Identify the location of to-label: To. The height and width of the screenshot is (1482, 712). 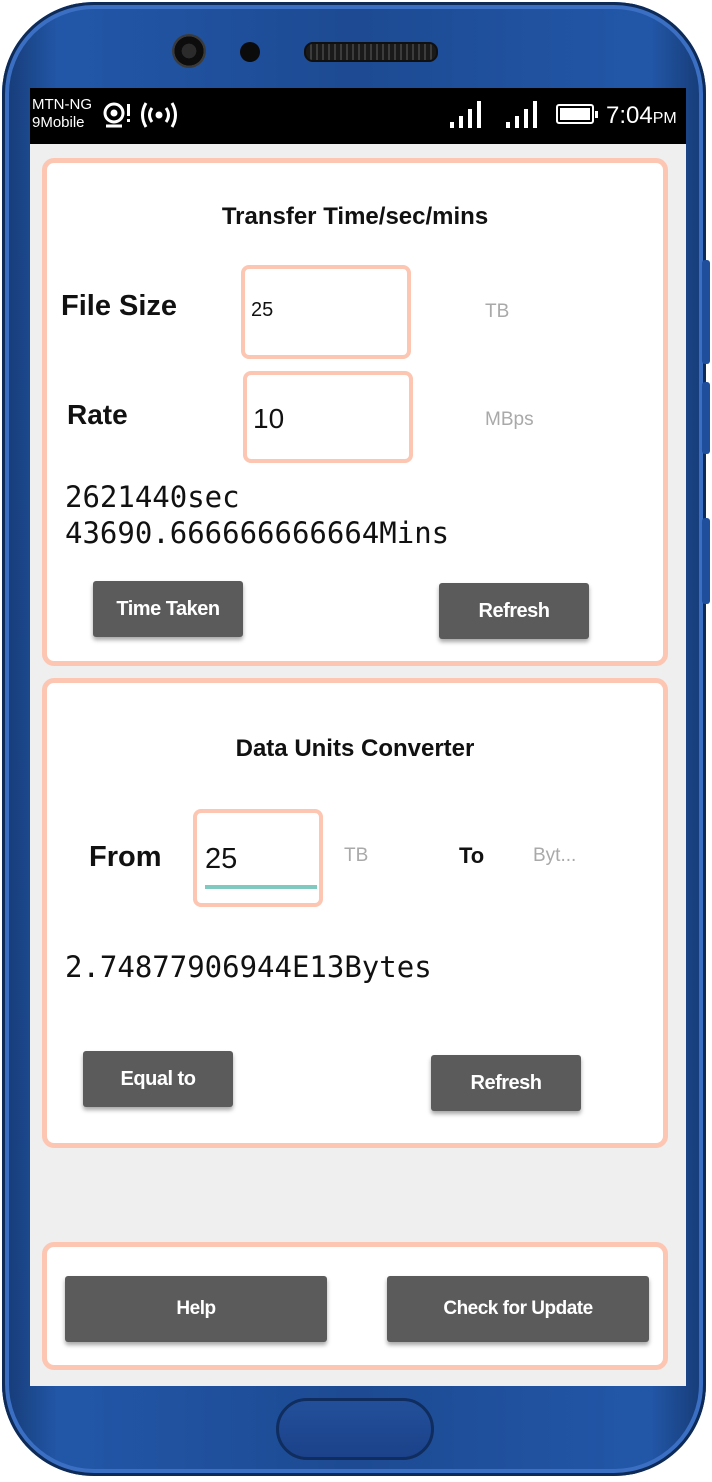
(472, 855).